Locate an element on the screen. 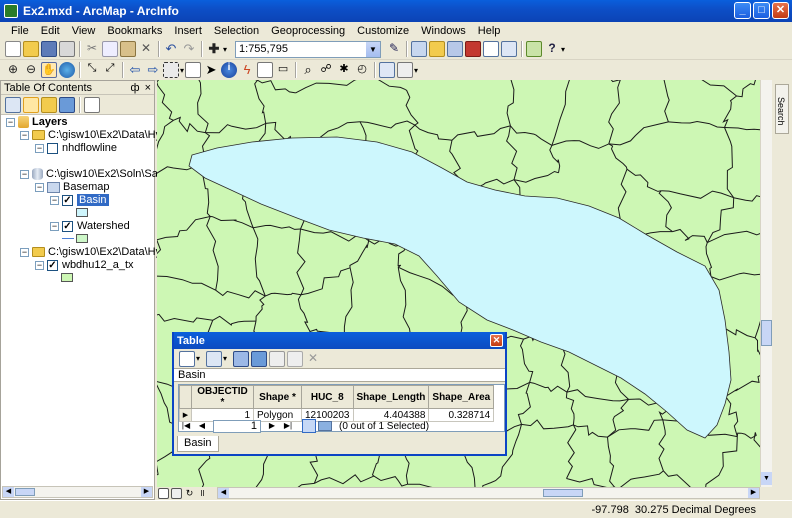  show-selected-records-icon is located at coordinates (325, 426).